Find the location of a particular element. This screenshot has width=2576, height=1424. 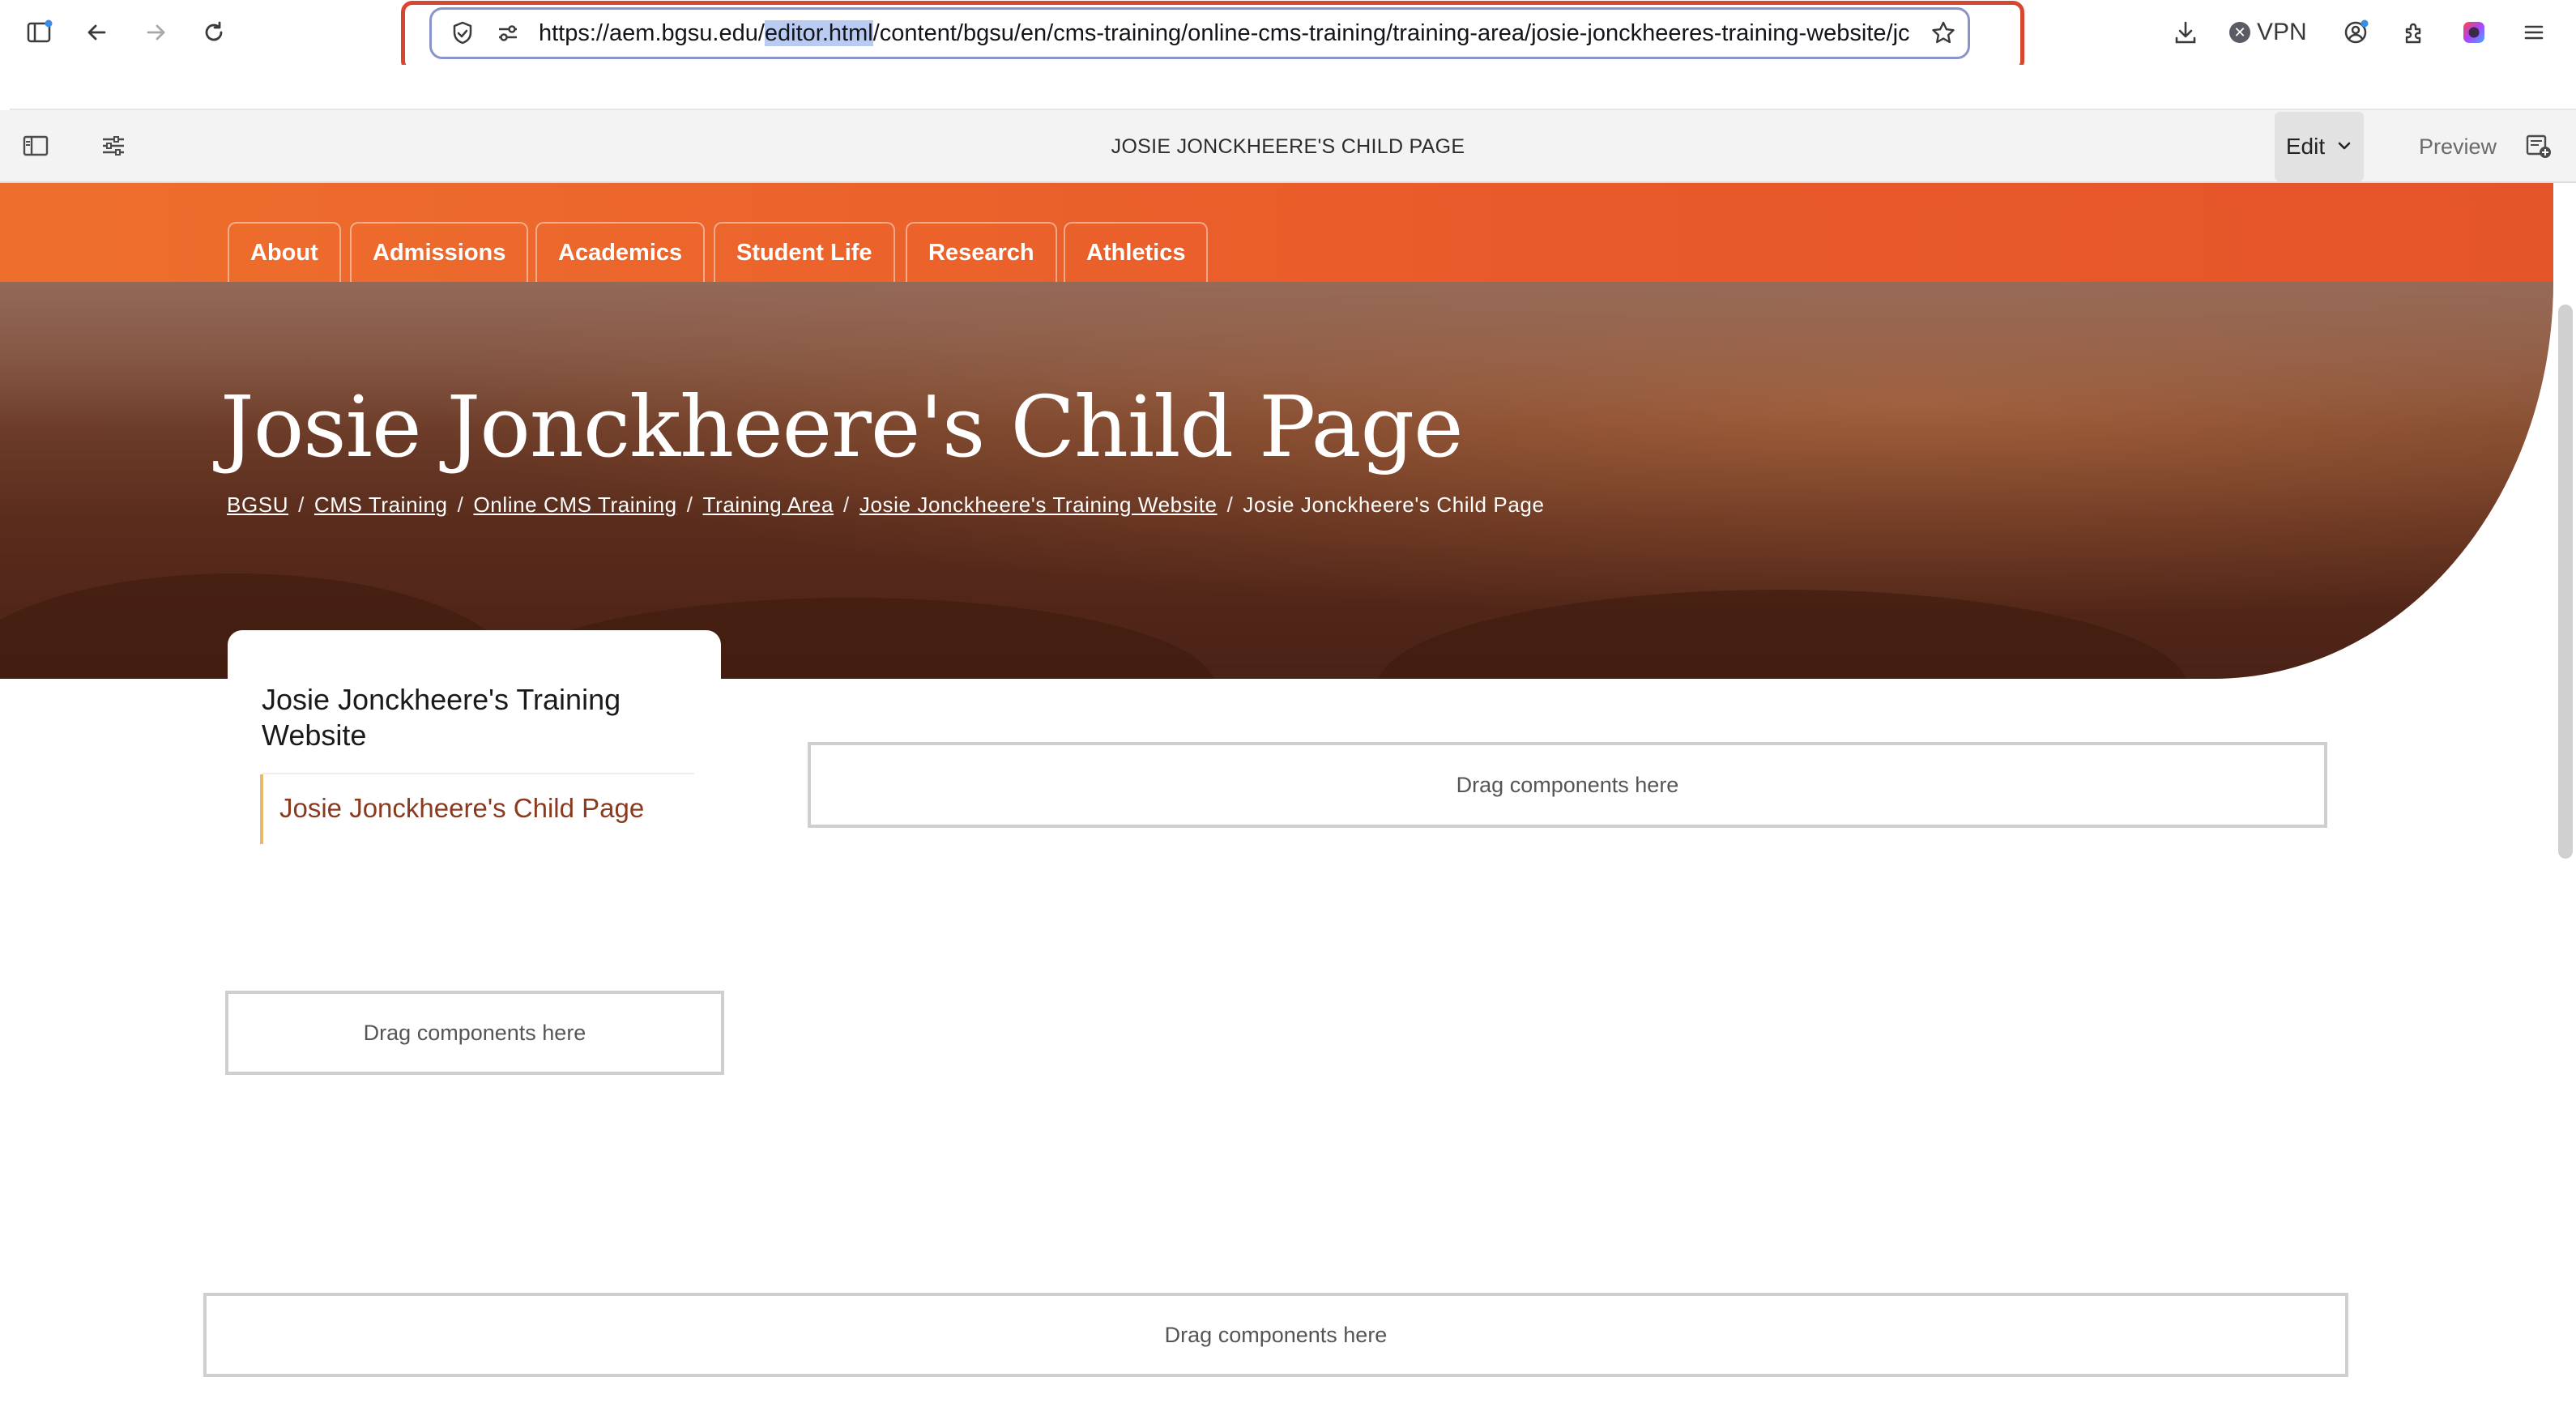

editor-page-title: JOSIE JONCKHEERE'S CHILD PAGE is located at coordinates (1288, 146).